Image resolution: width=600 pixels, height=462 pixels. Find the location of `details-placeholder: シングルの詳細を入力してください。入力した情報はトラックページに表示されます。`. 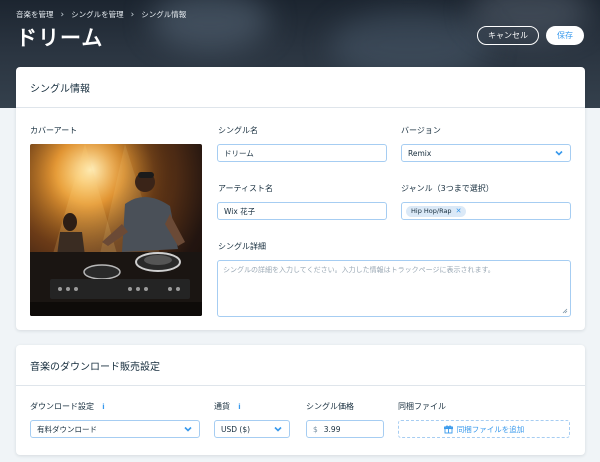

details-placeholder: シングルの詳細を入力してください。入力した情報はトラックページに表示されます。 is located at coordinates (359, 270).